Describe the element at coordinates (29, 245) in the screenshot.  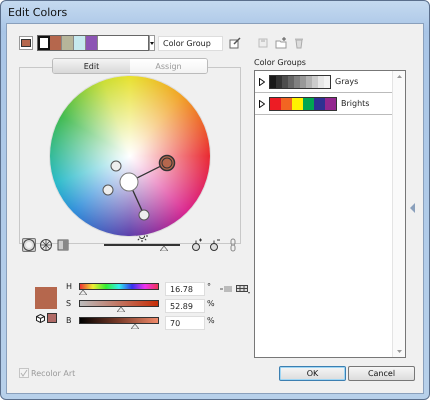
I see `smooth-wheel-icon` at that location.